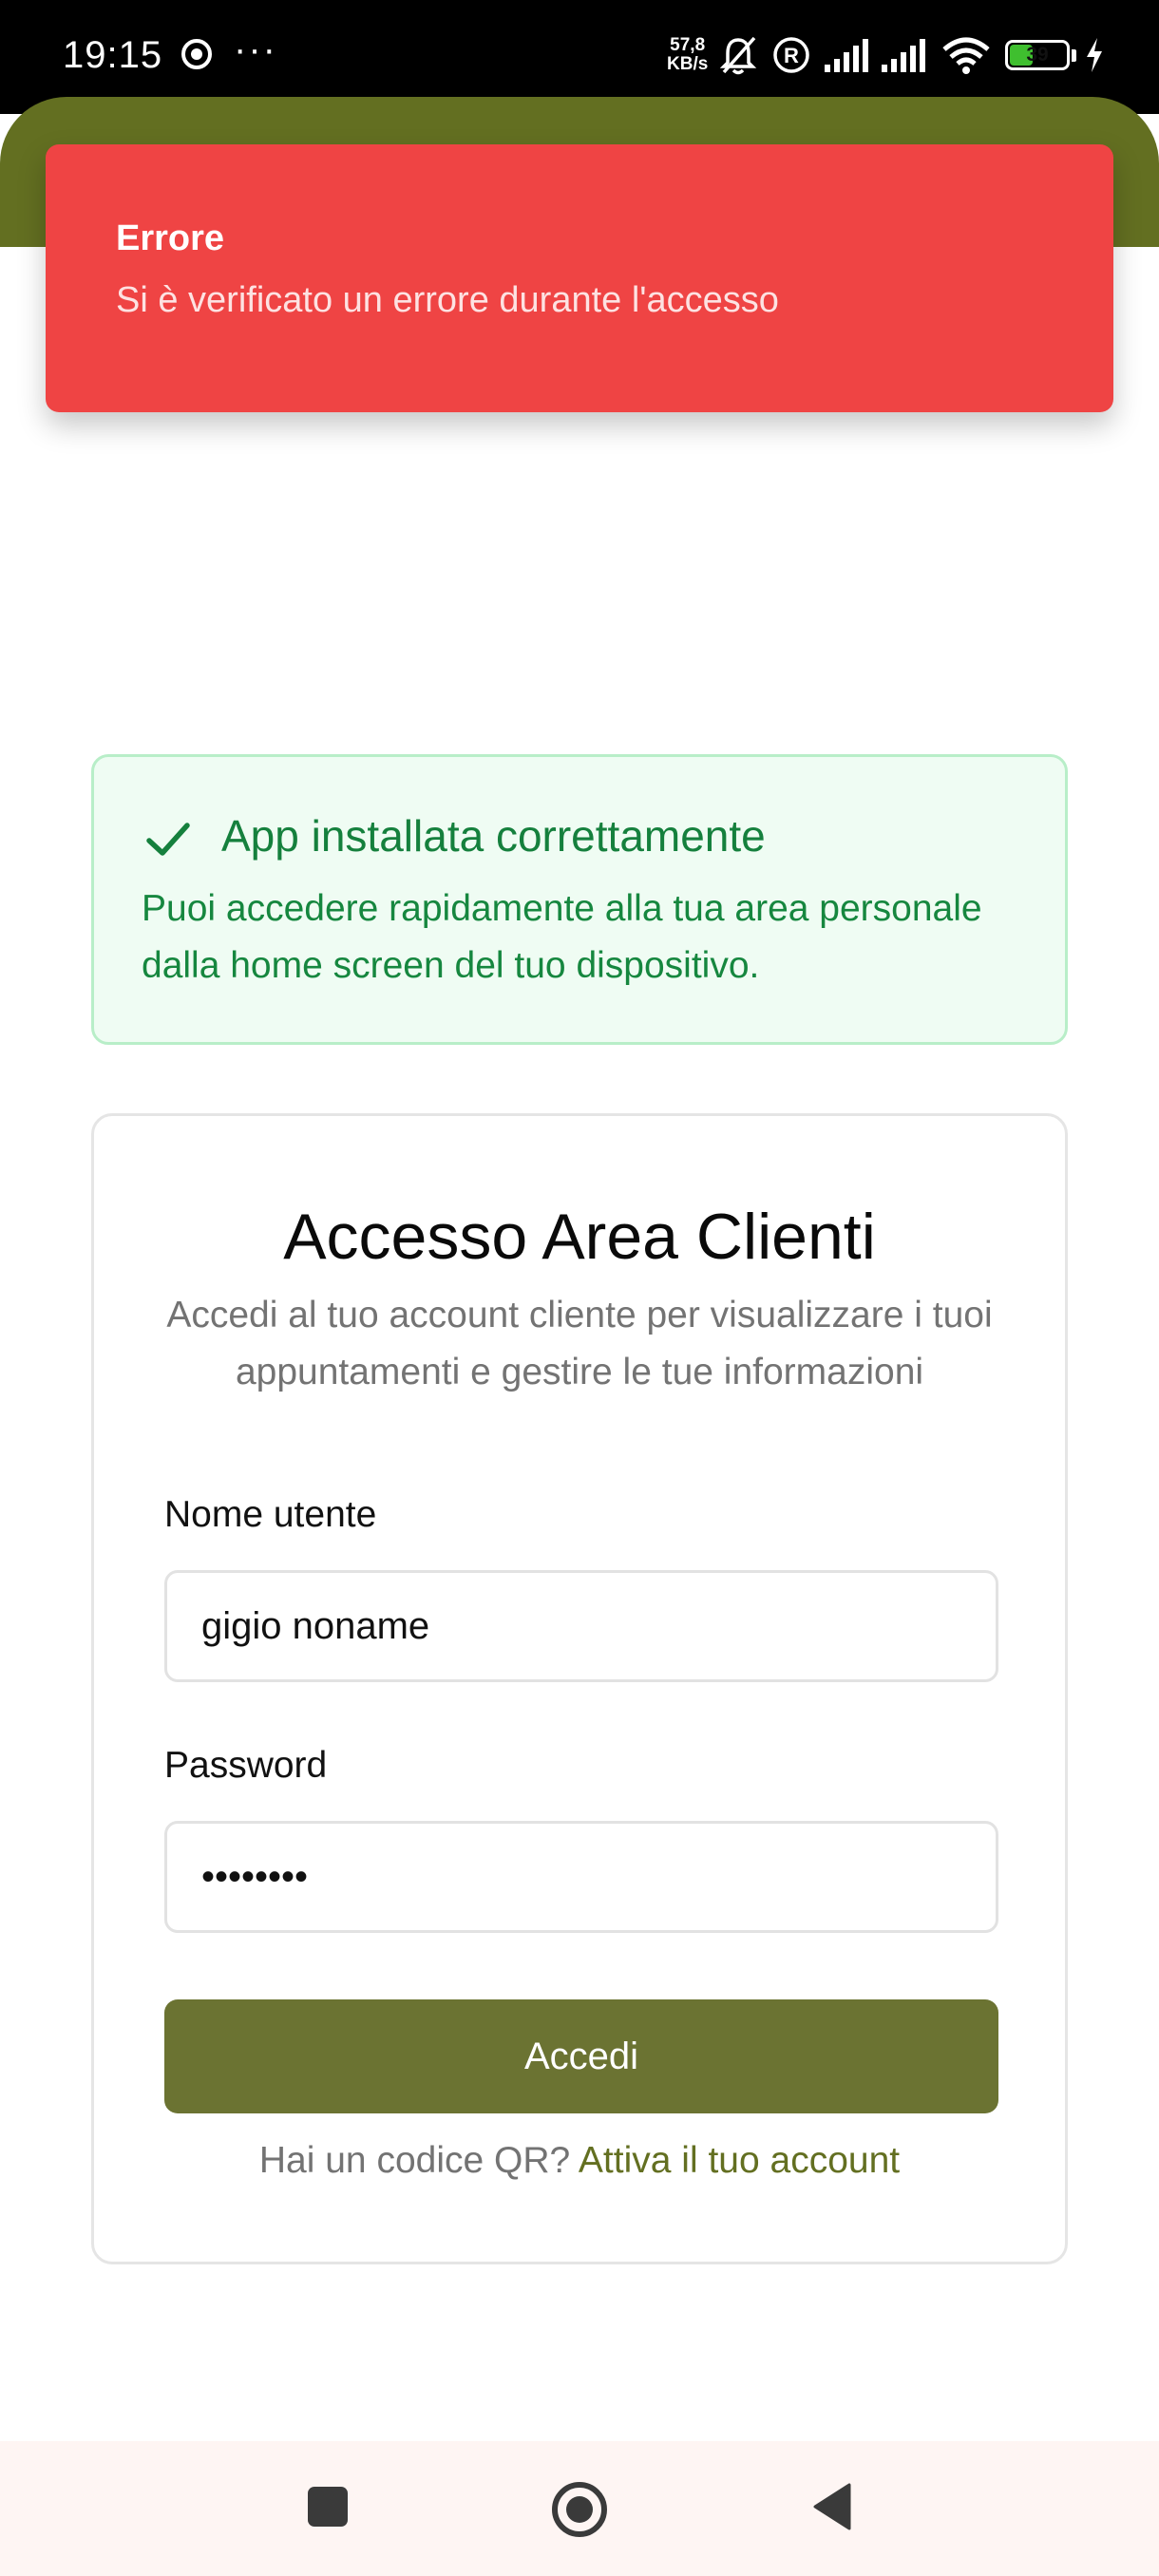  What do you see at coordinates (1074, 55) in the screenshot?
I see `battery-cap` at bounding box center [1074, 55].